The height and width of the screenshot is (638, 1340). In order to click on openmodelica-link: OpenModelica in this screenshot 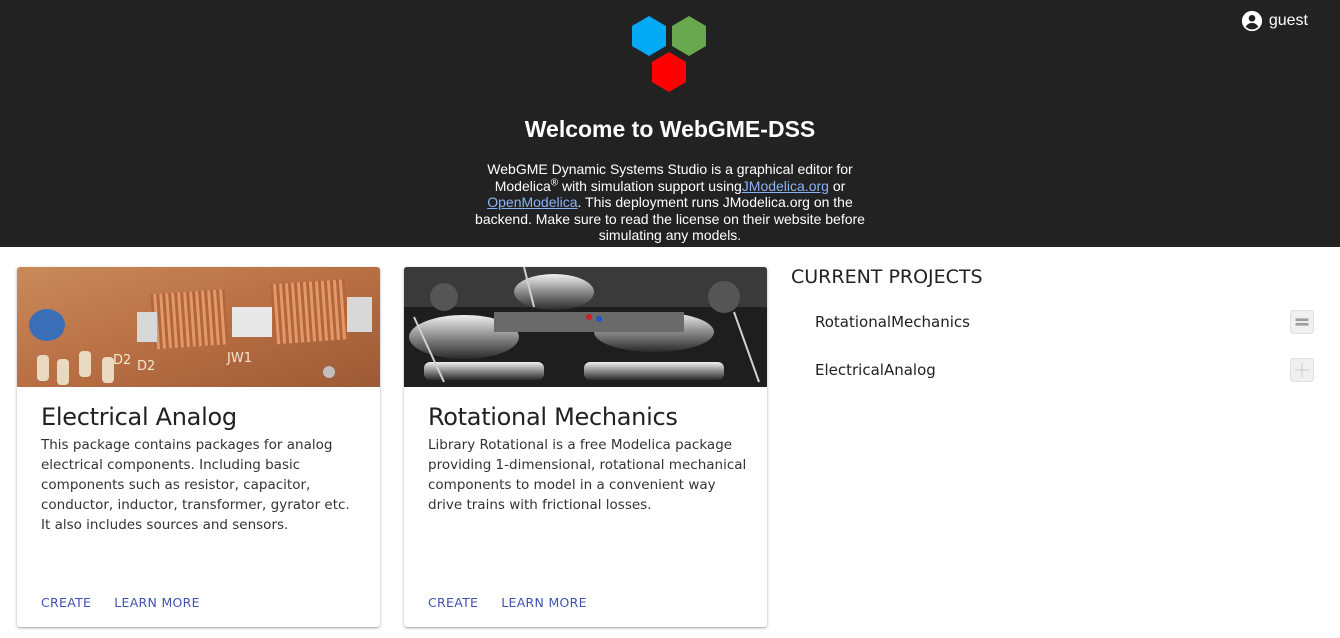, I will do `click(532, 202)`.